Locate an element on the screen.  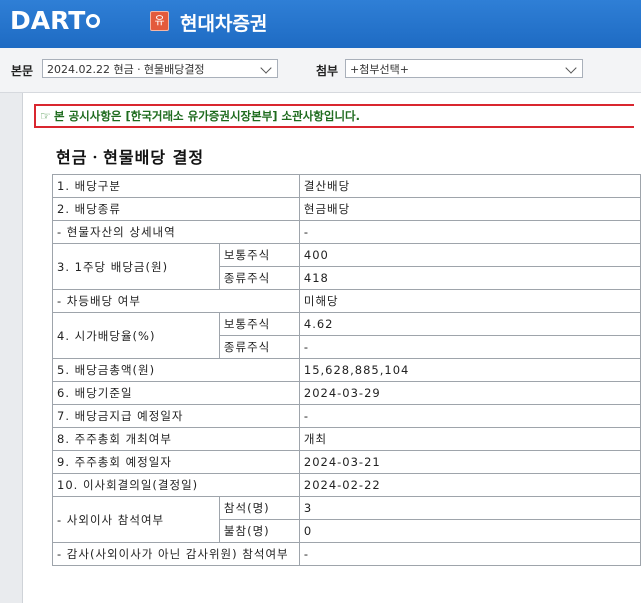
row-label: - 사외이사 참석여부 is located at coordinates (136, 519).